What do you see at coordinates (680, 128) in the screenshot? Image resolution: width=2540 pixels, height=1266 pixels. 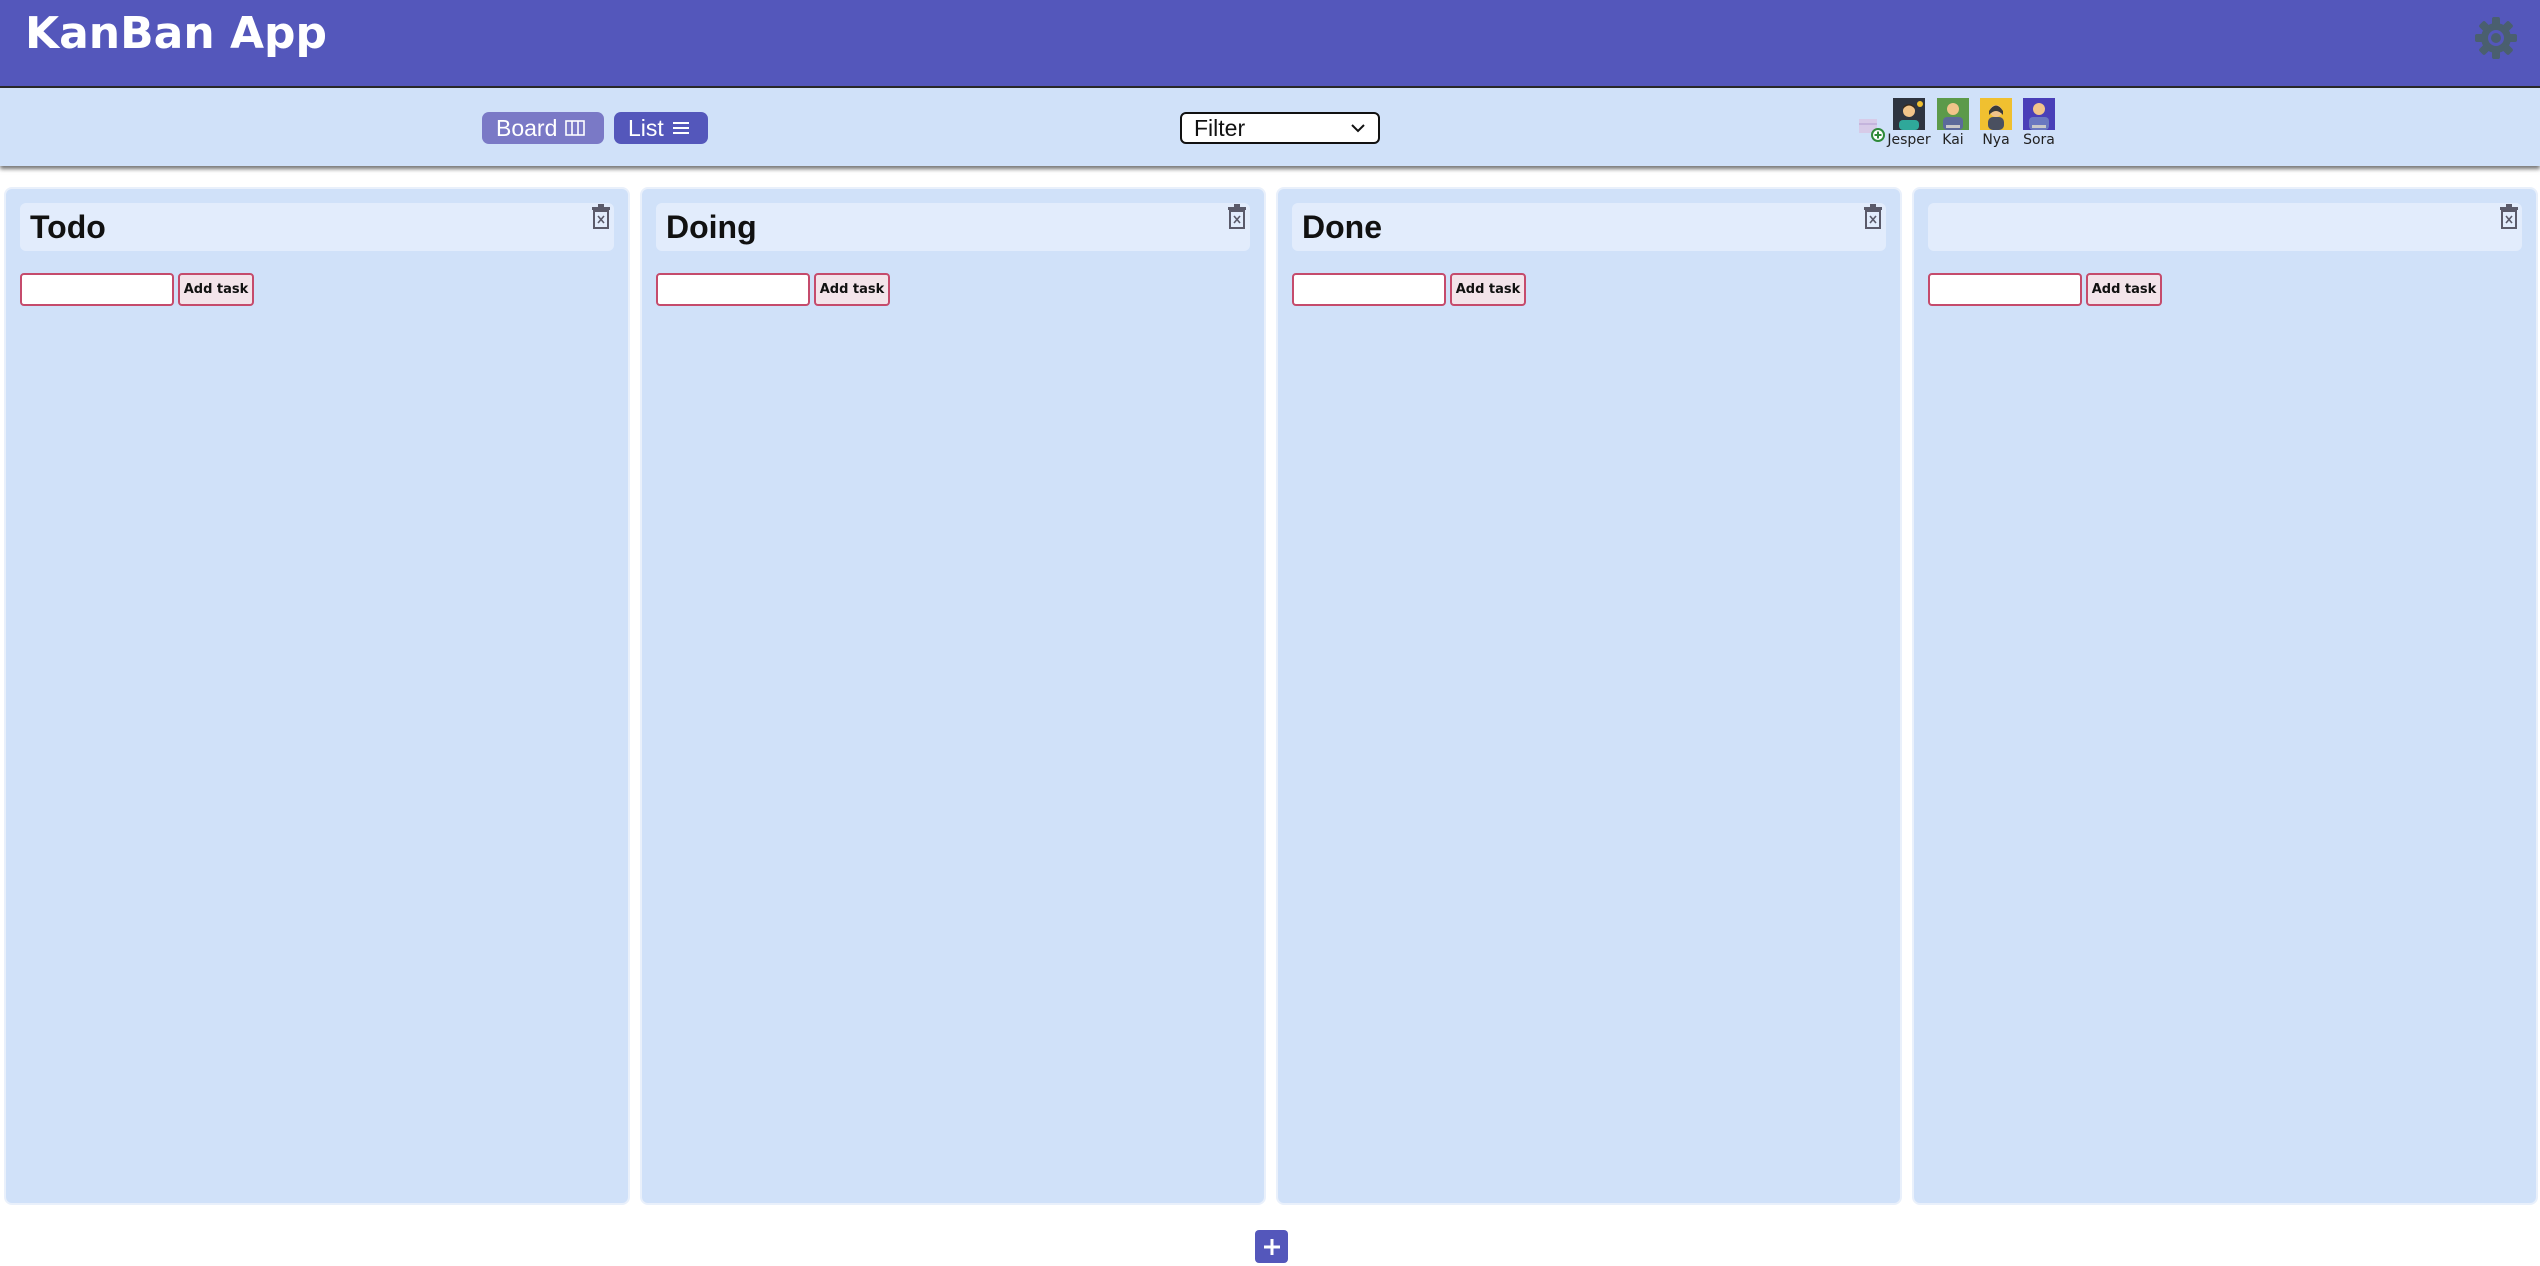 I see `list-icon` at bounding box center [680, 128].